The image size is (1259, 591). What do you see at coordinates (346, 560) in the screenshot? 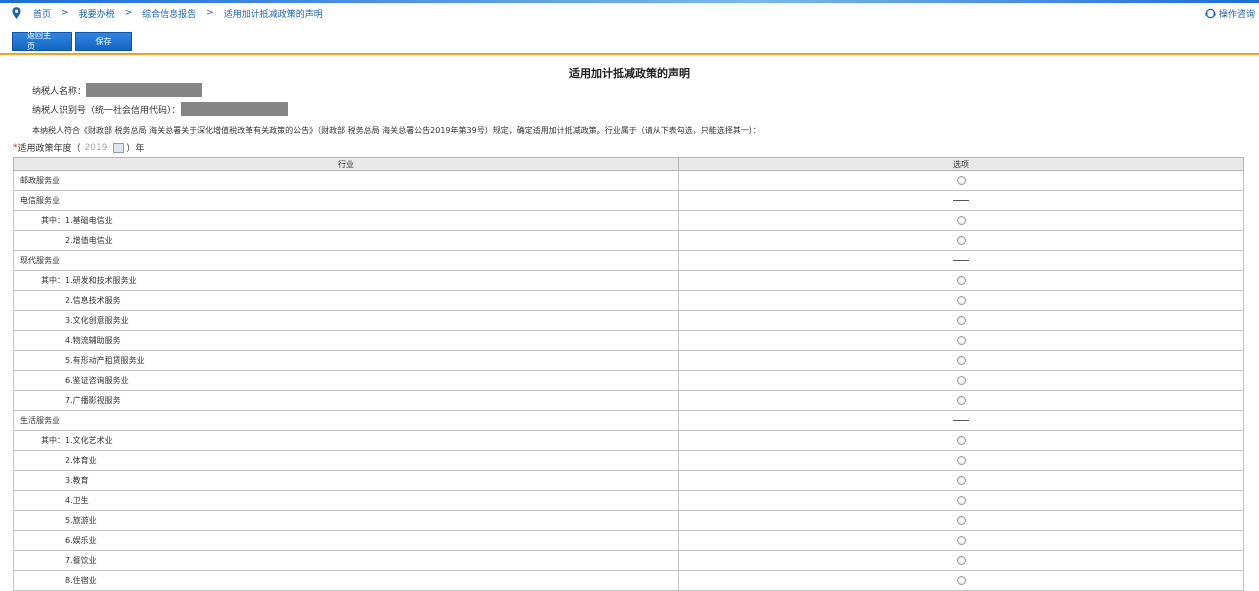
I see `industry-label: 7.餐饮业` at bounding box center [346, 560].